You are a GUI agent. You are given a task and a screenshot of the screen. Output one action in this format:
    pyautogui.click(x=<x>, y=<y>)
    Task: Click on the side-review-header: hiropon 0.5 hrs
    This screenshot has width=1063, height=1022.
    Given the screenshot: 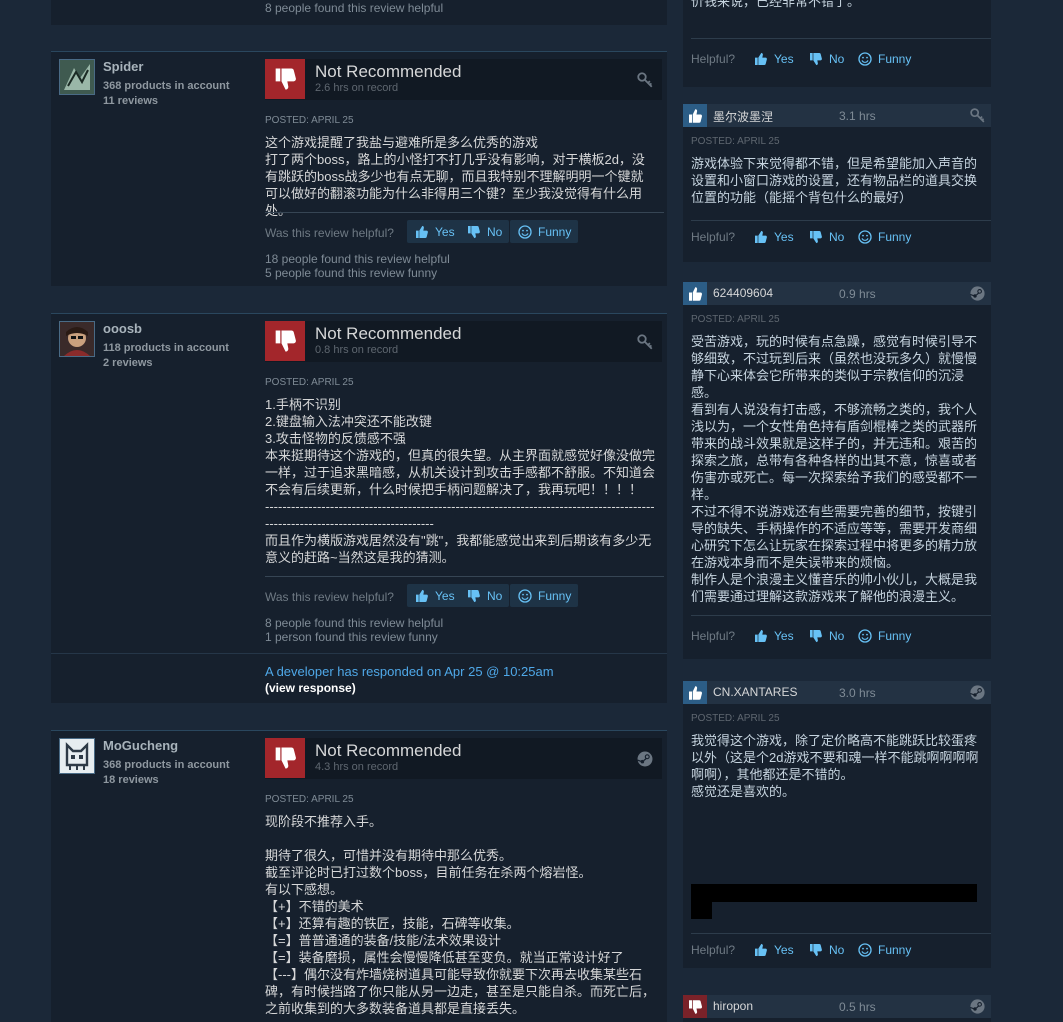 What is the action you would take?
    pyautogui.click(x=837, y=1006)
    